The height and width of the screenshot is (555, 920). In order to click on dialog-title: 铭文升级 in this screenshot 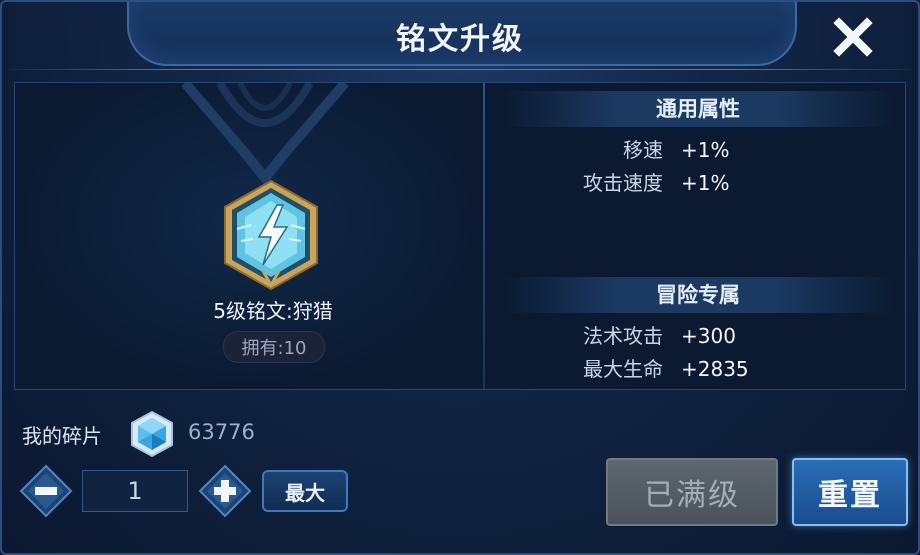, I will do `click(460, 39)`.